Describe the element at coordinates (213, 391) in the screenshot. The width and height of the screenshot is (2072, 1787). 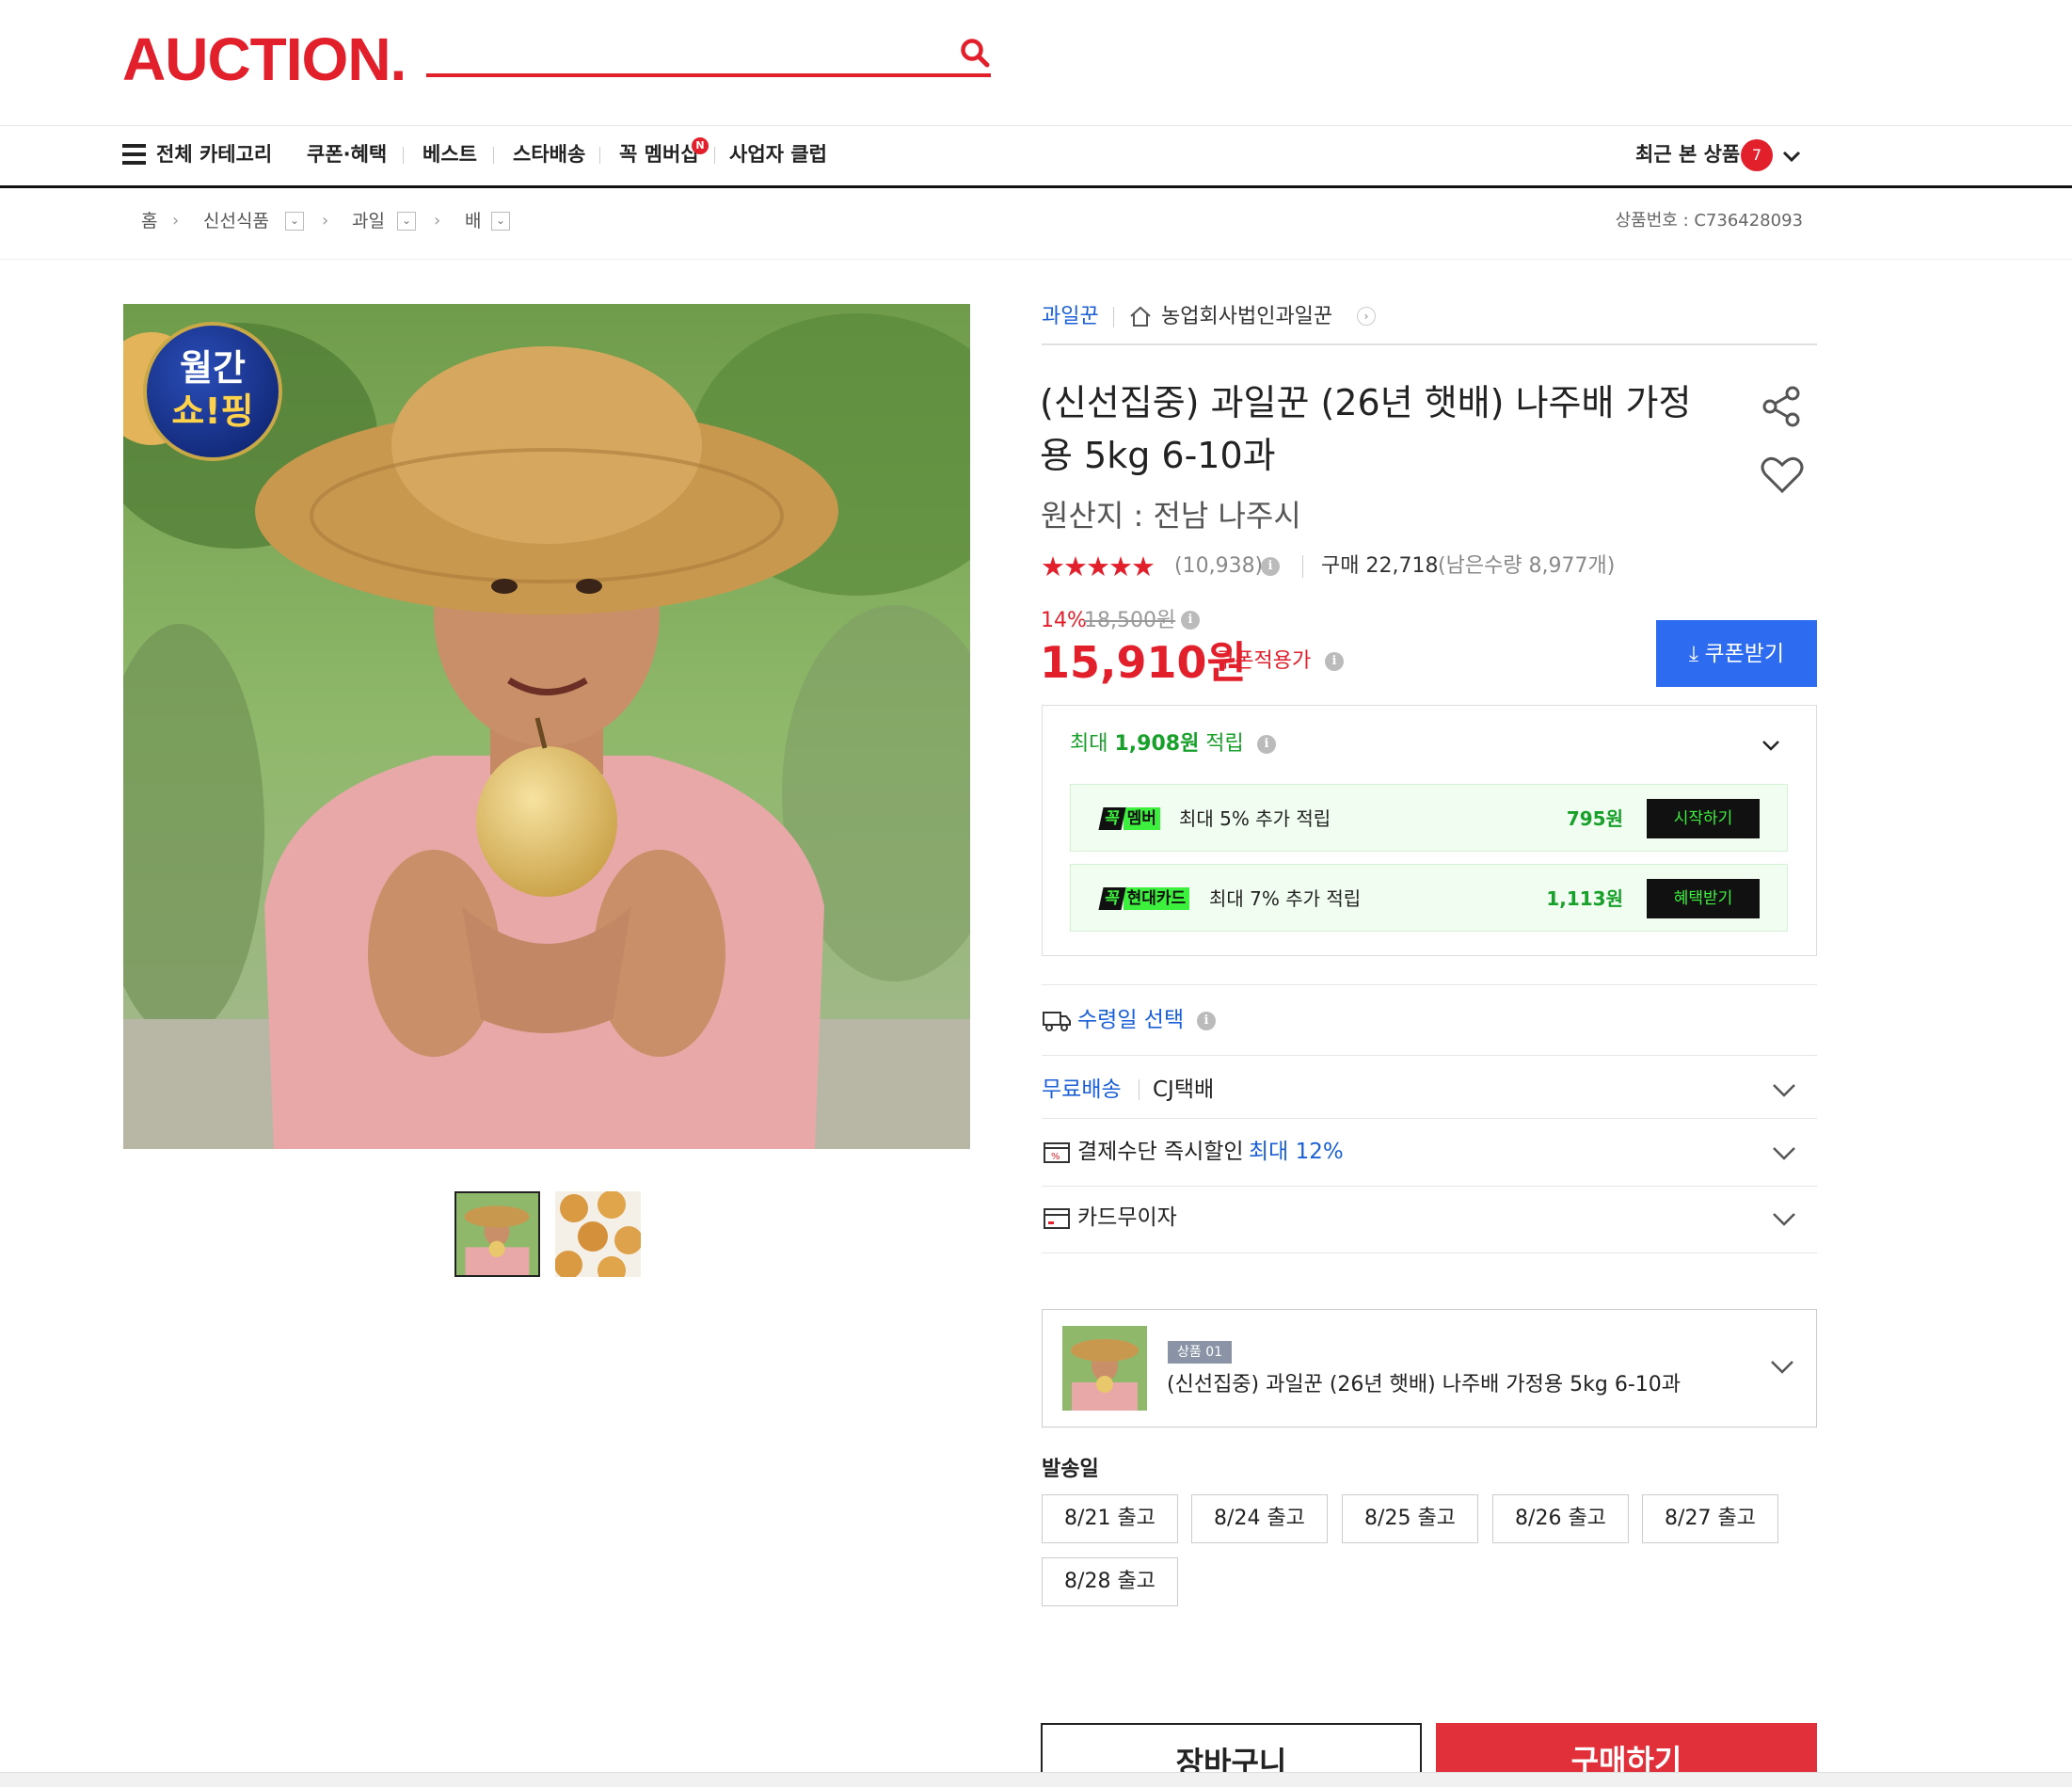
I see `monthly-shopping-badge: 월간 쇼!핑` at that location.